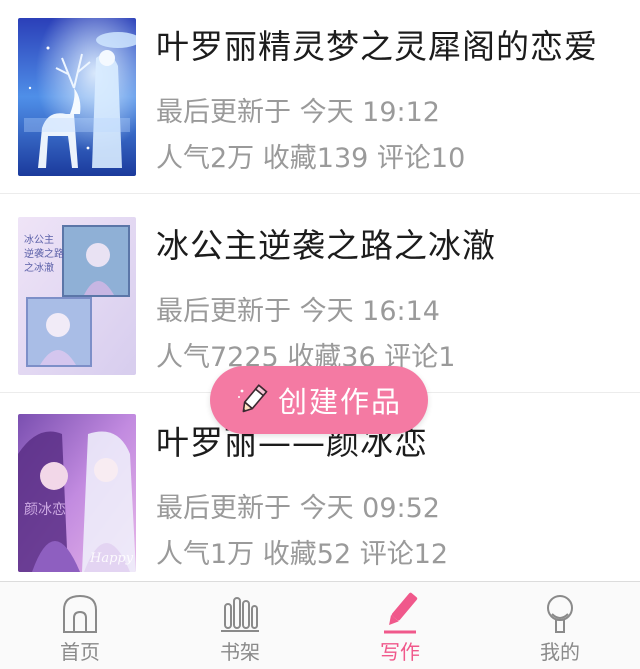 The image size is (640, 669). What do you see at coordinates (205, 158) in the screenshot?
I see `popularity-count: 人气2万` at bounding box center [205, 158].